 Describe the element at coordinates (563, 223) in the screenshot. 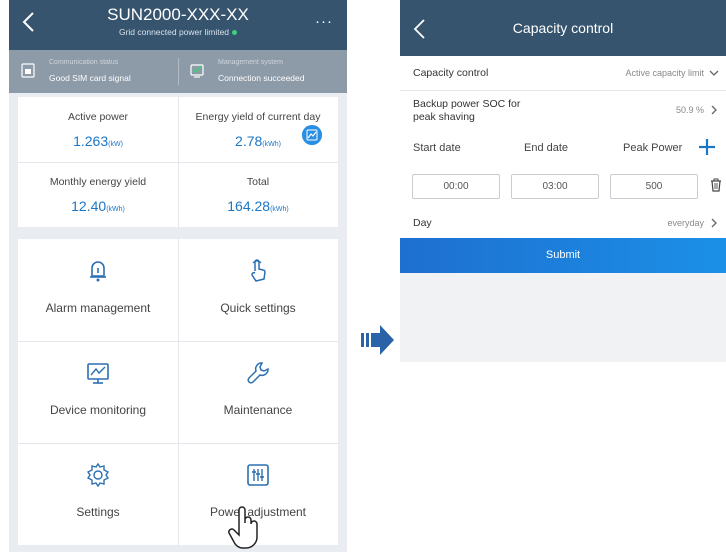

I see `day-row: Day everyday` at that location.